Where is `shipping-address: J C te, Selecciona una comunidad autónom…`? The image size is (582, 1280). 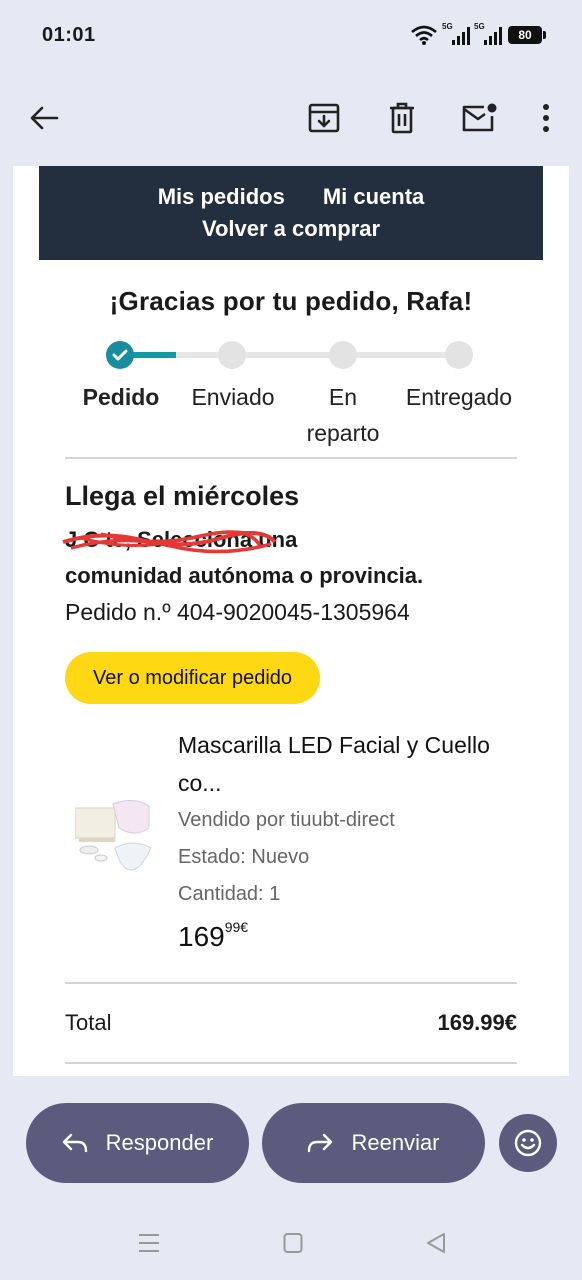
shipping-address: J C te, Selecciona una comunidad autónom… is located at coordinates (289, 558).